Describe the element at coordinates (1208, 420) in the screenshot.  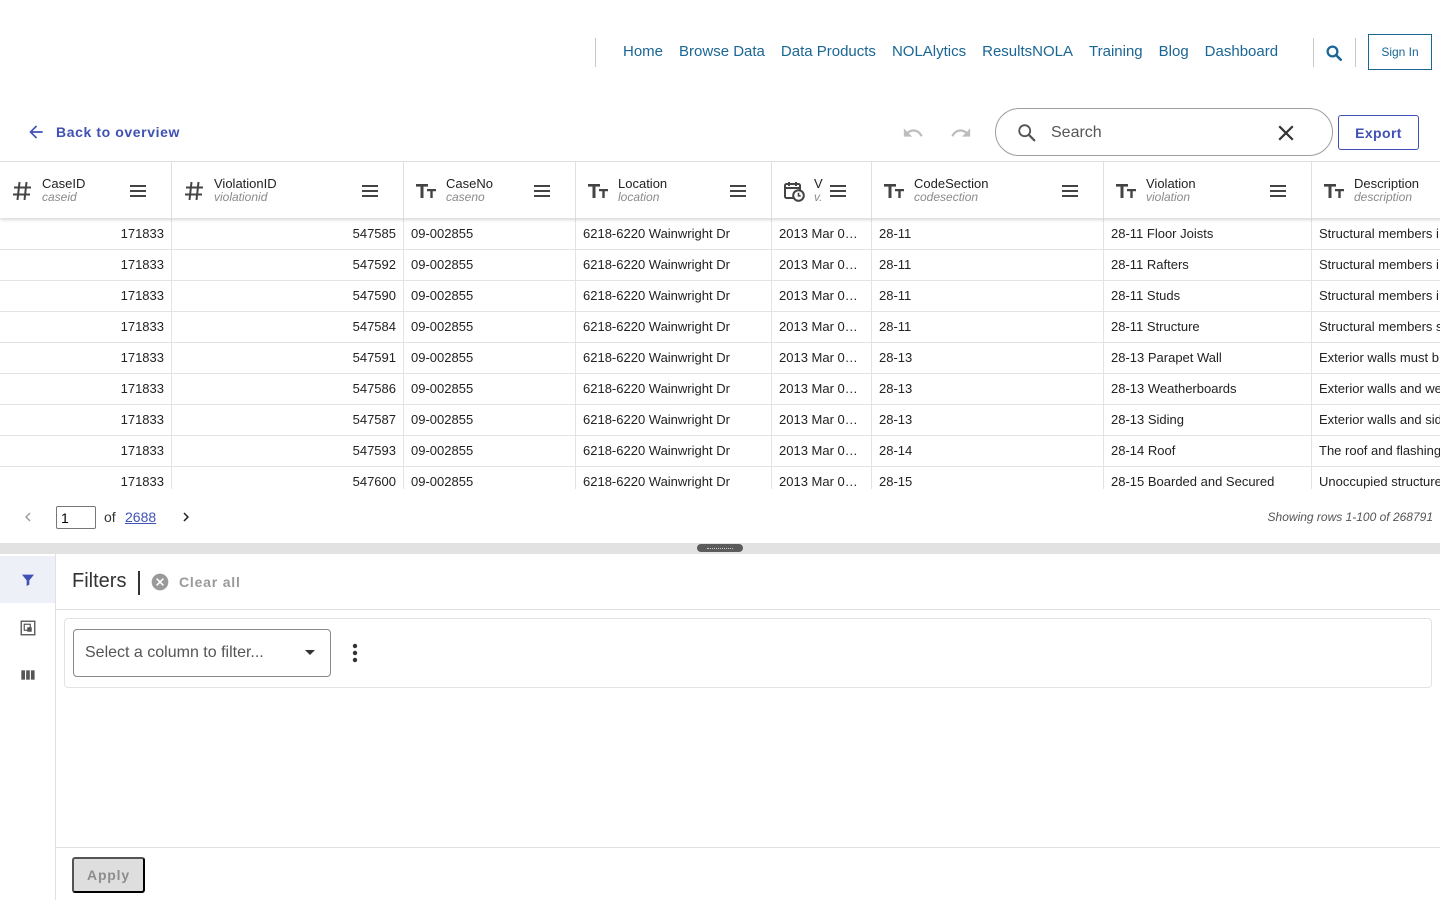
I see `table-cell: 28-13 Siding` at that location.